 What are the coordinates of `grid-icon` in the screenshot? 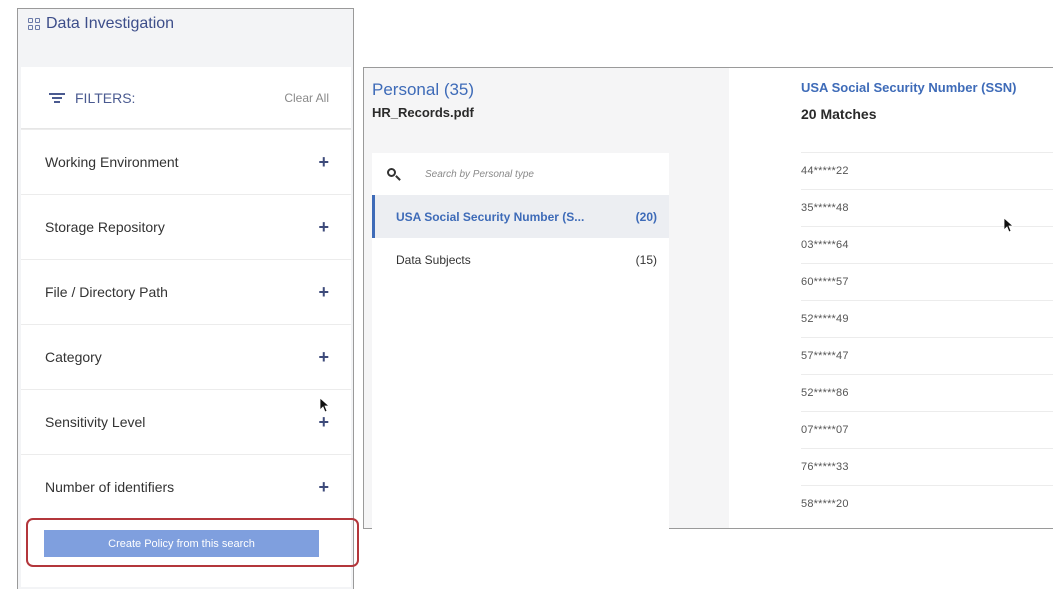 It's located at (34, 24).